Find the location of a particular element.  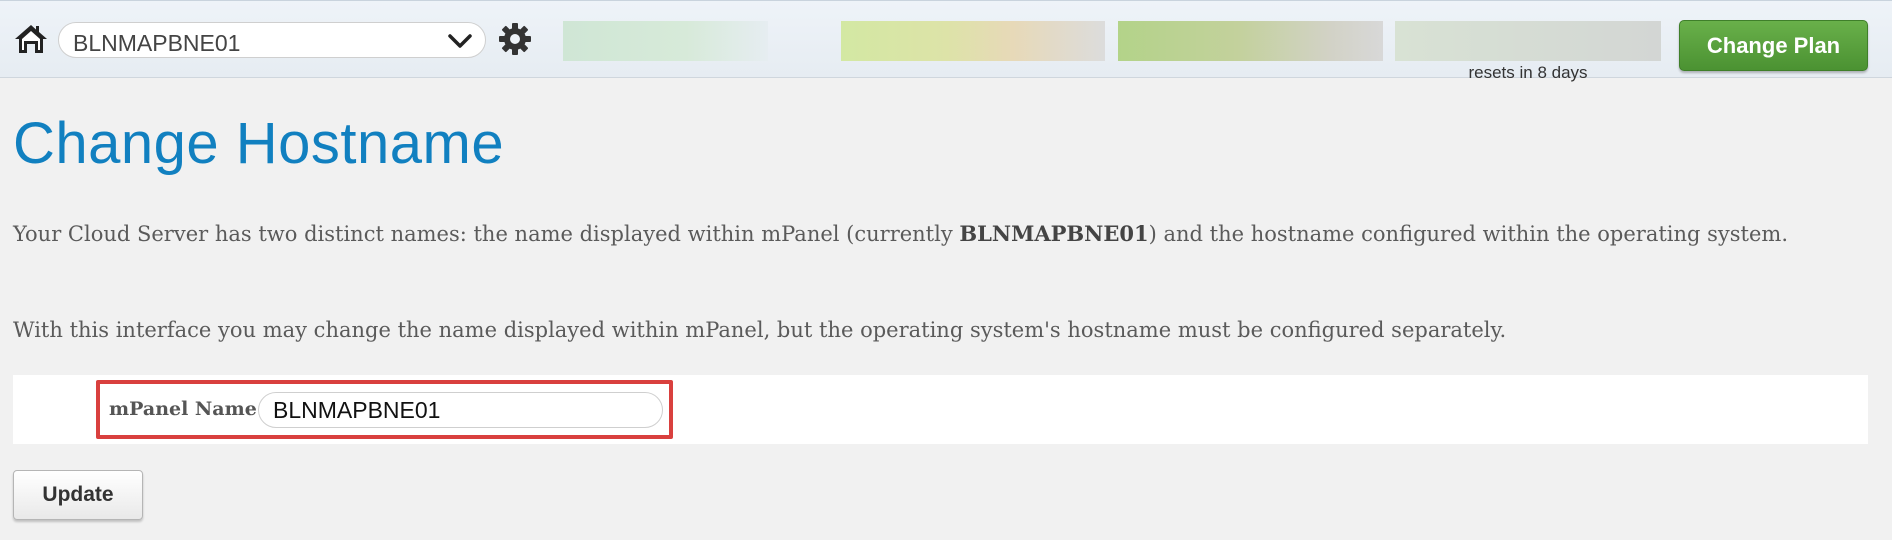

change-plan-button: Change Plan is located at coordinates (1773, 45).